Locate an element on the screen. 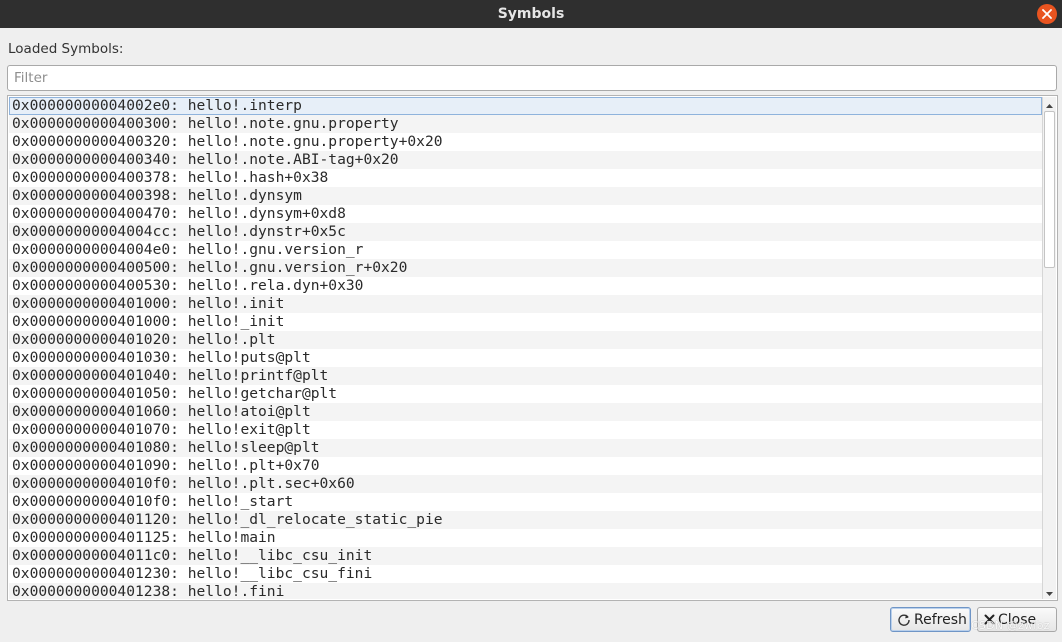  symbol-row: 0x0000000000401050: hello!getchar@plt is located at coordinates (525, 394).